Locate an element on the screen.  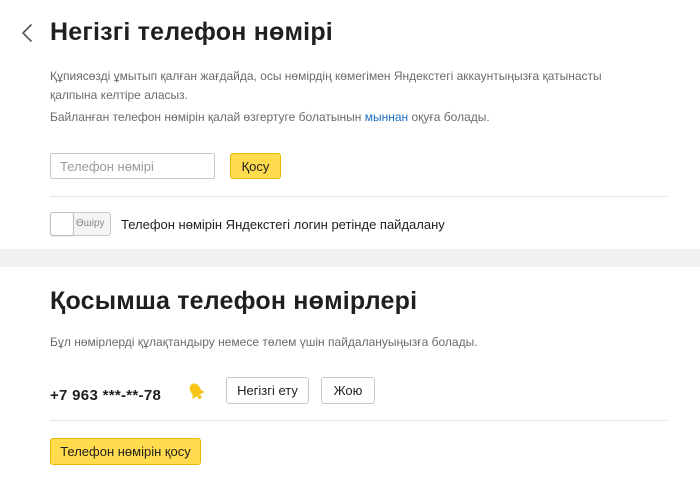
change-info-link: мыннан is located at coordinates (386, 117).